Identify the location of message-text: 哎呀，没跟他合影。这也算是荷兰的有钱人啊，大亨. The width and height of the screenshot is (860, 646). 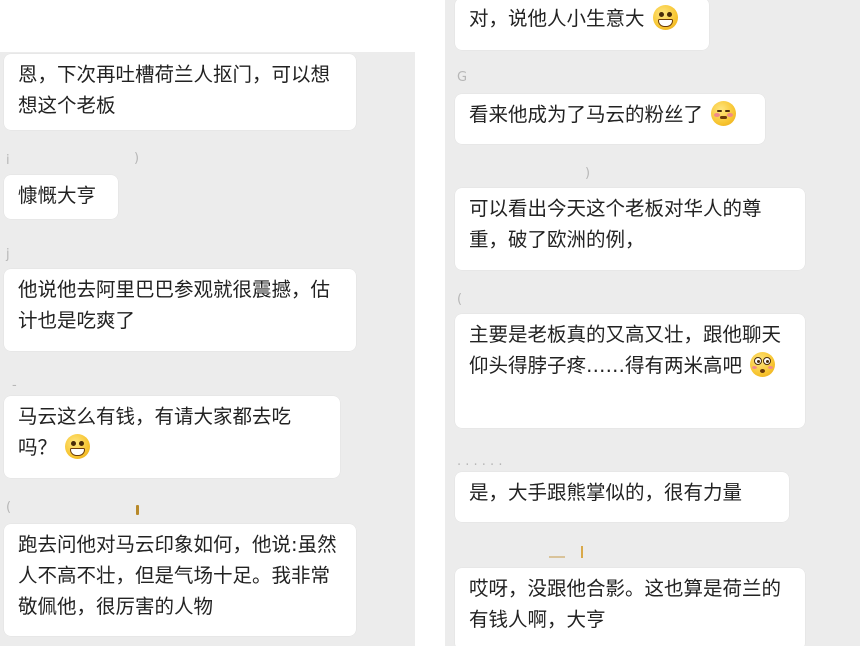
(625, 604).